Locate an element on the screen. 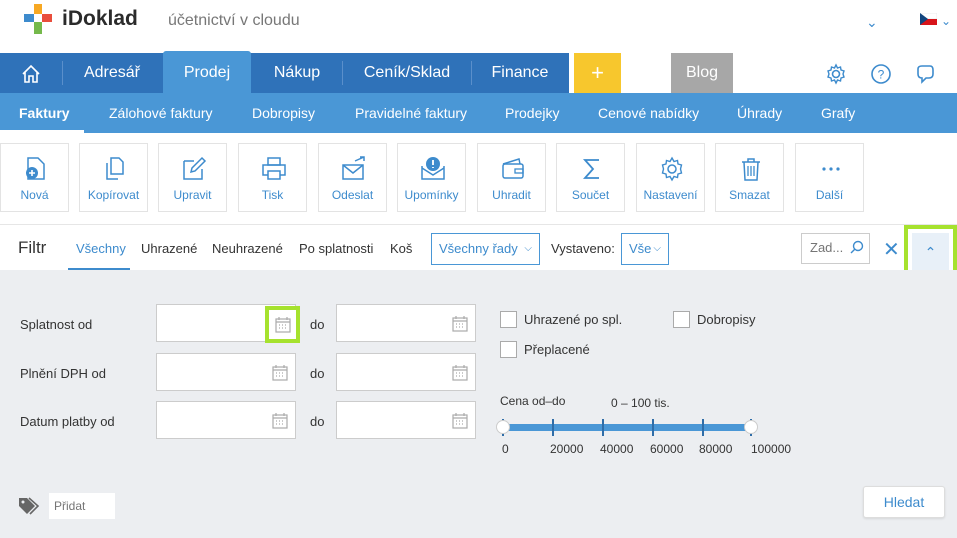 This screenshot has height=538, width=957. subnav-item-cenove-nabidky: Cenové nabídky is located at coordinates (648, 113).